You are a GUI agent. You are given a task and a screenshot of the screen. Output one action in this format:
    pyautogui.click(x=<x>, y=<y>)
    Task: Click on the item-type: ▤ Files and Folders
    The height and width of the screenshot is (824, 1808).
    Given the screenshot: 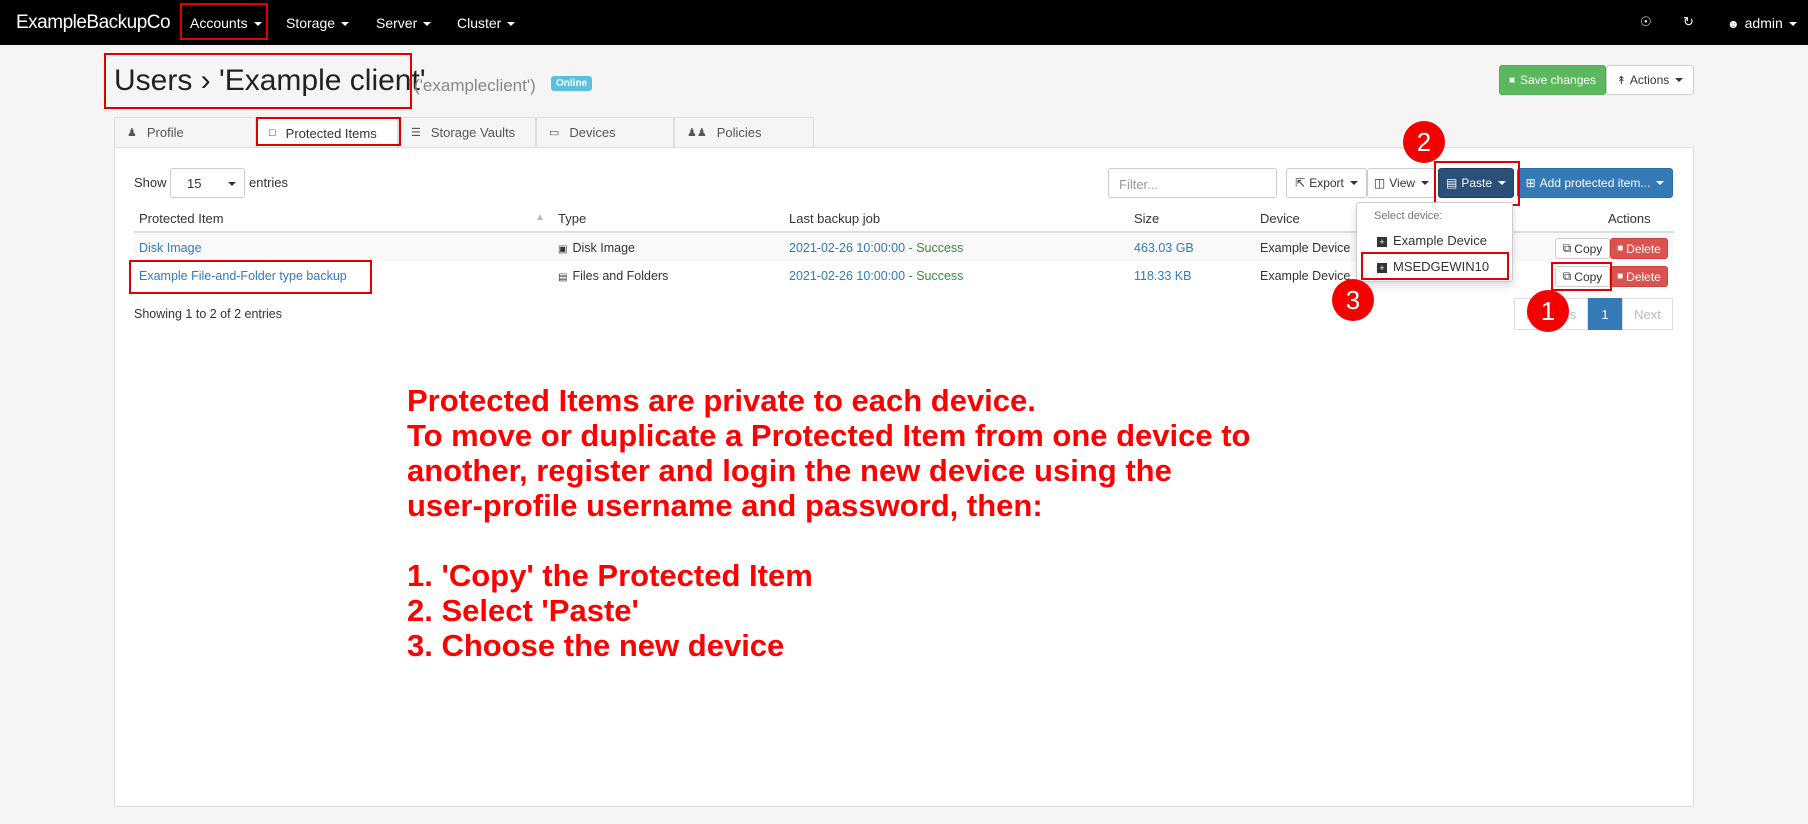 What is the action you would take?
    pyautogui.click(x=613, y=276)
    